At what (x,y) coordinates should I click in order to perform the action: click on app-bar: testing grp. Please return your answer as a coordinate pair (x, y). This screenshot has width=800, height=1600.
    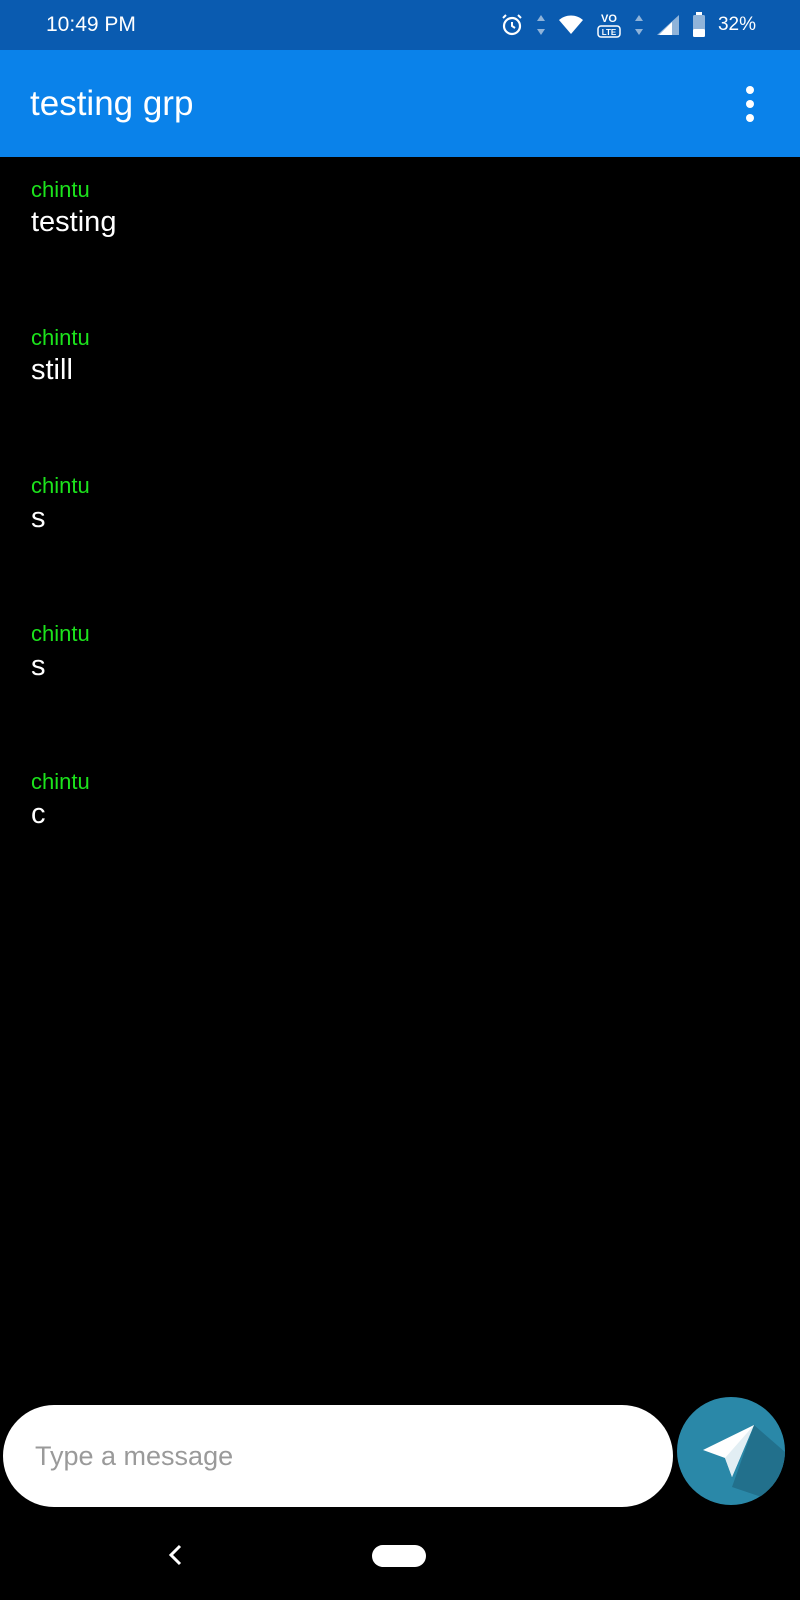
    Looking at the image, I should click on (400, 103).